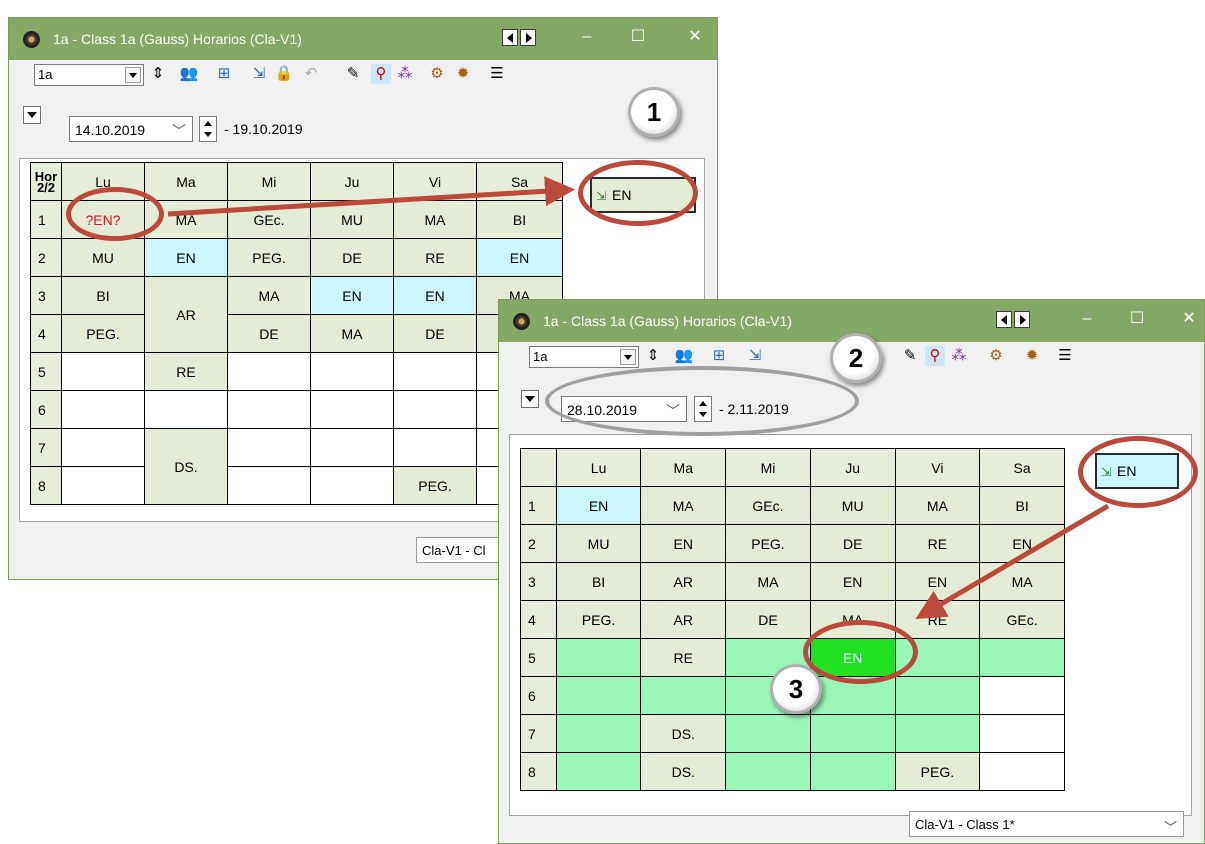 The image size is (1205, 844). I want to click on chevron-down-icon, so click(628, 357).